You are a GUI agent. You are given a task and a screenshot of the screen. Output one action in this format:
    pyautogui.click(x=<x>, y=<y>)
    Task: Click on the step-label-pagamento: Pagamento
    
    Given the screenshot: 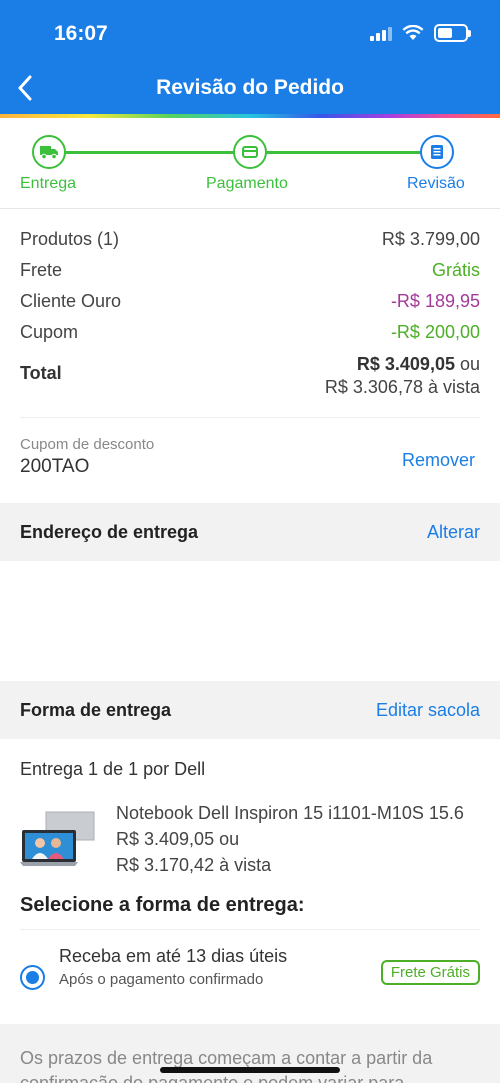 What is the action you would take?
    pyautogui.click(x=247, y=183)
    